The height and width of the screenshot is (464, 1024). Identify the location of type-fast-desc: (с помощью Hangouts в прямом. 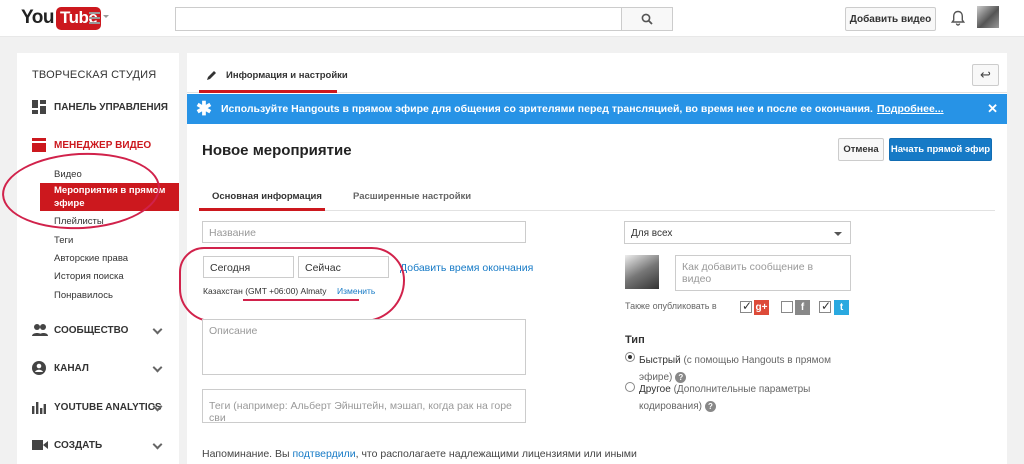
(757, 360).